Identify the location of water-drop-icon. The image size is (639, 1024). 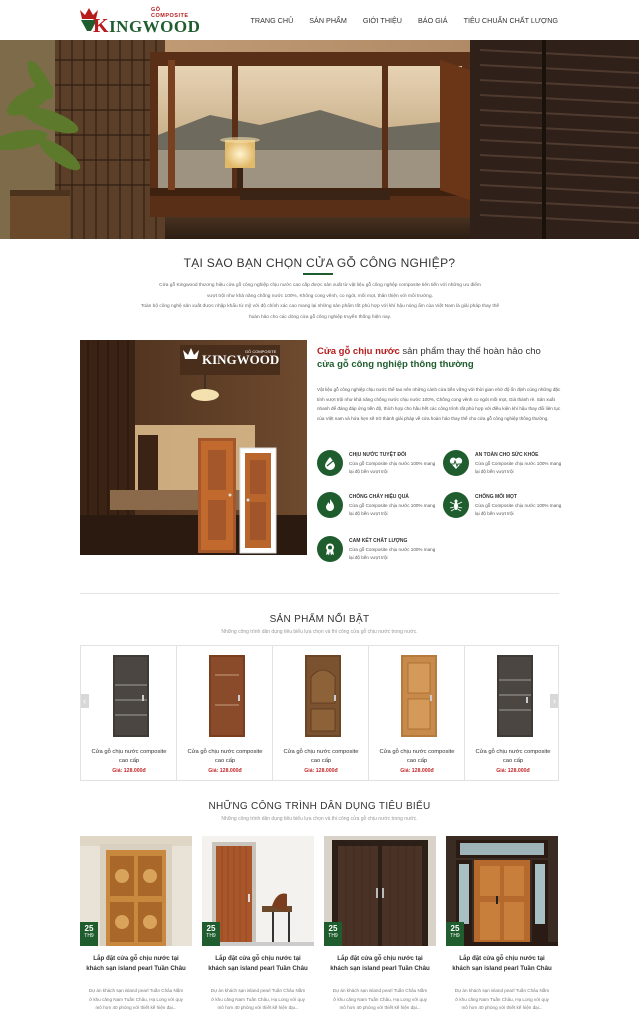
(330, 463).